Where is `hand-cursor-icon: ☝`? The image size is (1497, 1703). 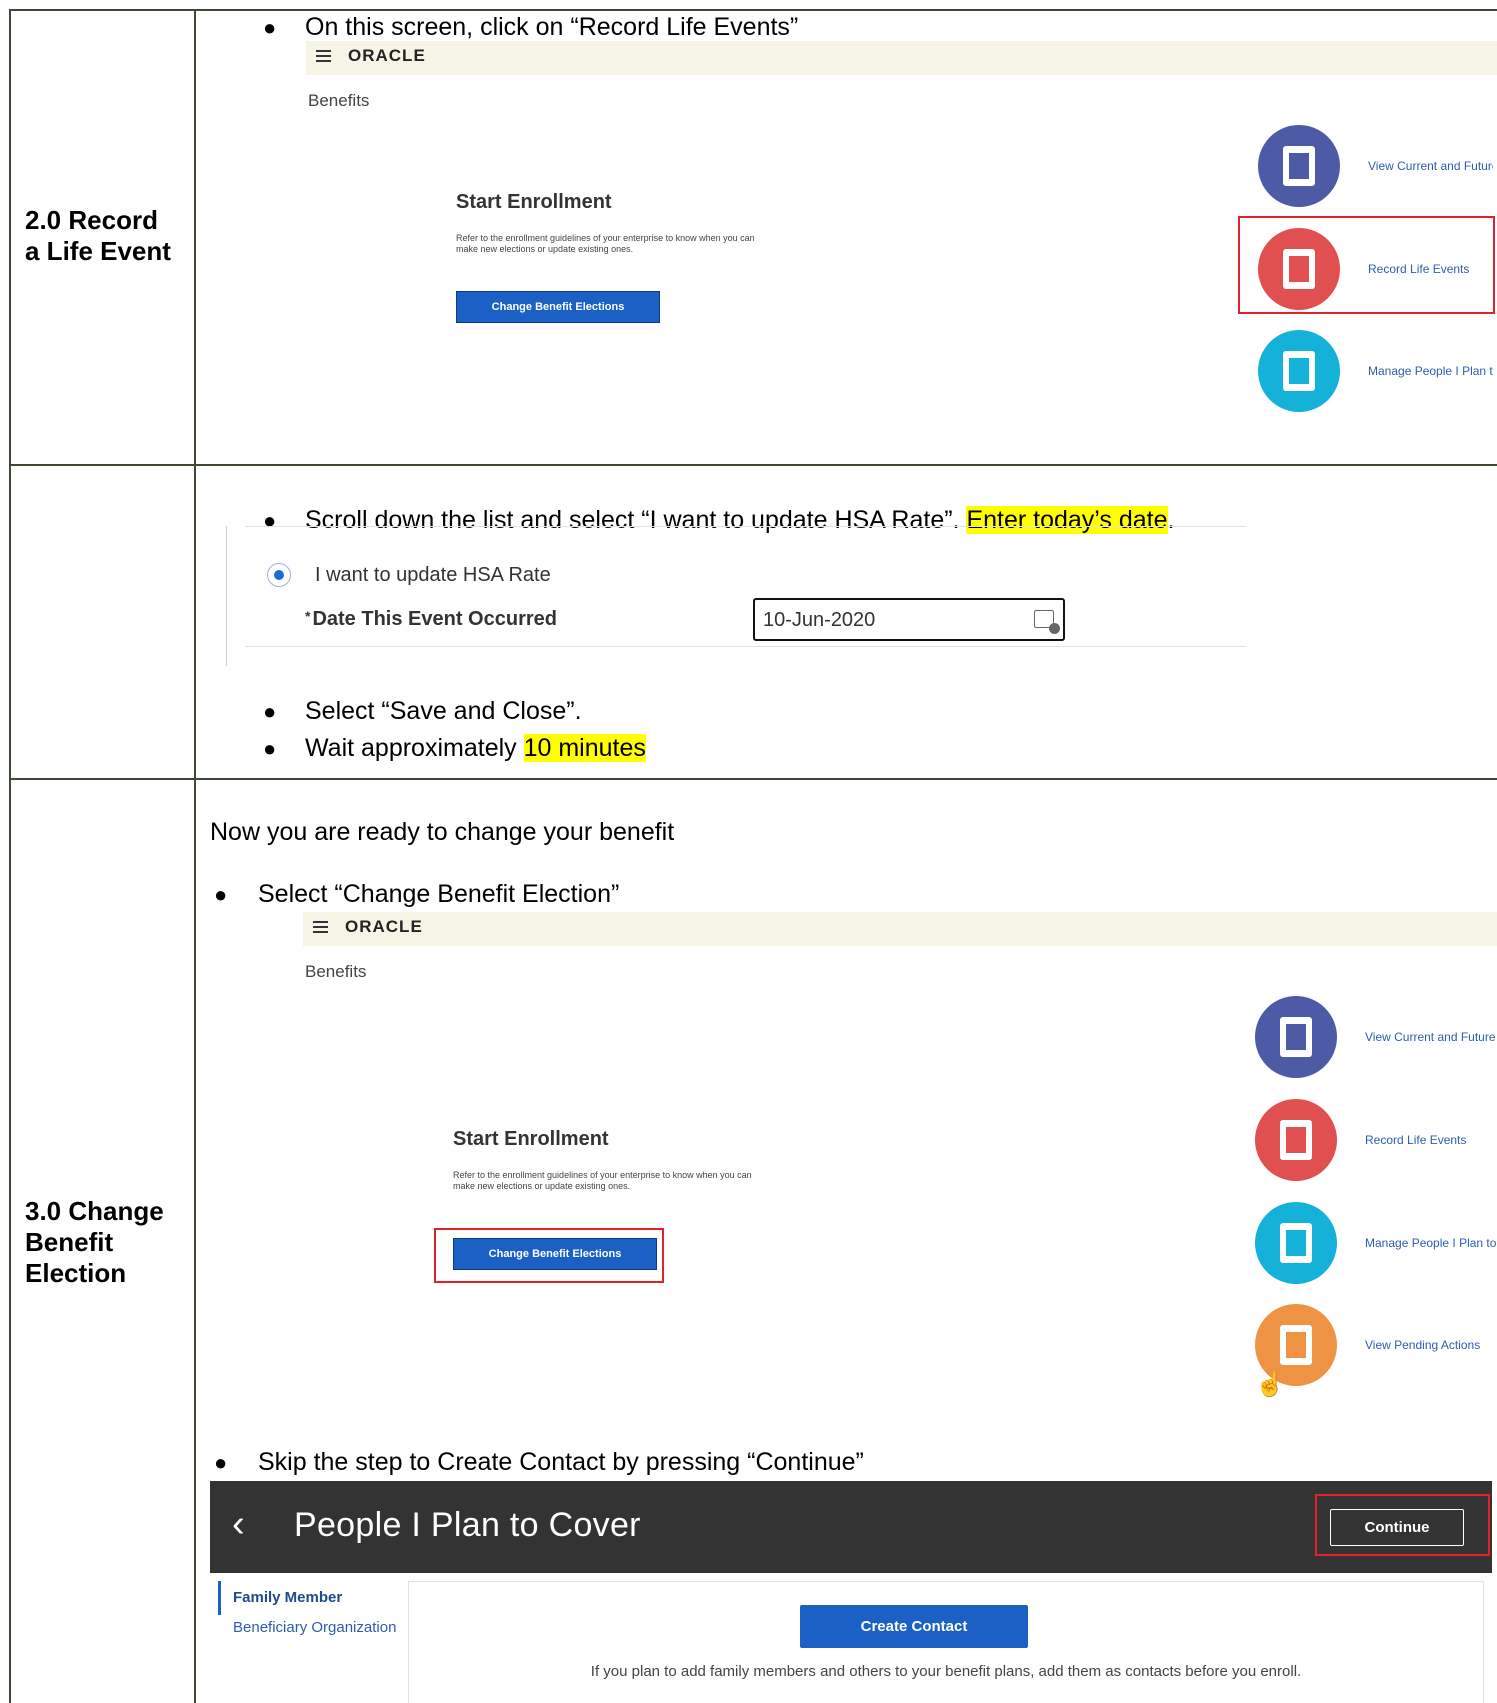
hand-cursor-icon: ☝ is located at coordinates (1270, 1384).